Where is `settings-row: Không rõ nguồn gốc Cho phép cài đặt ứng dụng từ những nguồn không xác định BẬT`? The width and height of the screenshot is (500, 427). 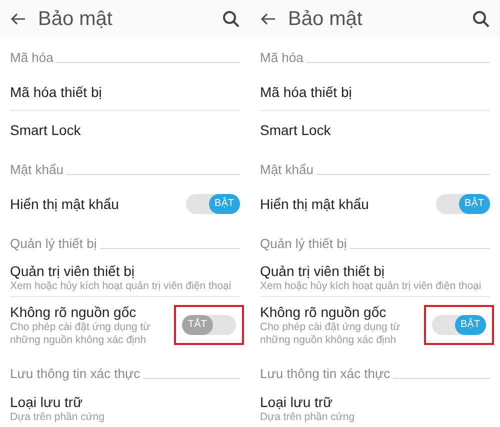 settings-row: Không rõ nguồn gốc Cho phép cài đặt ứng dụng từ những nguồn không xác định BẬT is located at coordinates (375, 325).